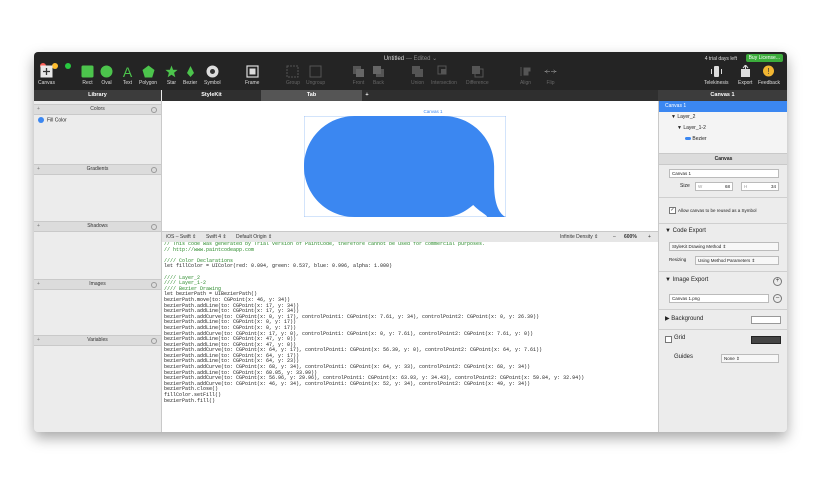 The width and height of the screenshot is (820, 477). What do you see at coordinates (737, 260) in the screenshot?
I see `resizing-select: Using Method Parameters ⇕` at bounding box center [737, 260].